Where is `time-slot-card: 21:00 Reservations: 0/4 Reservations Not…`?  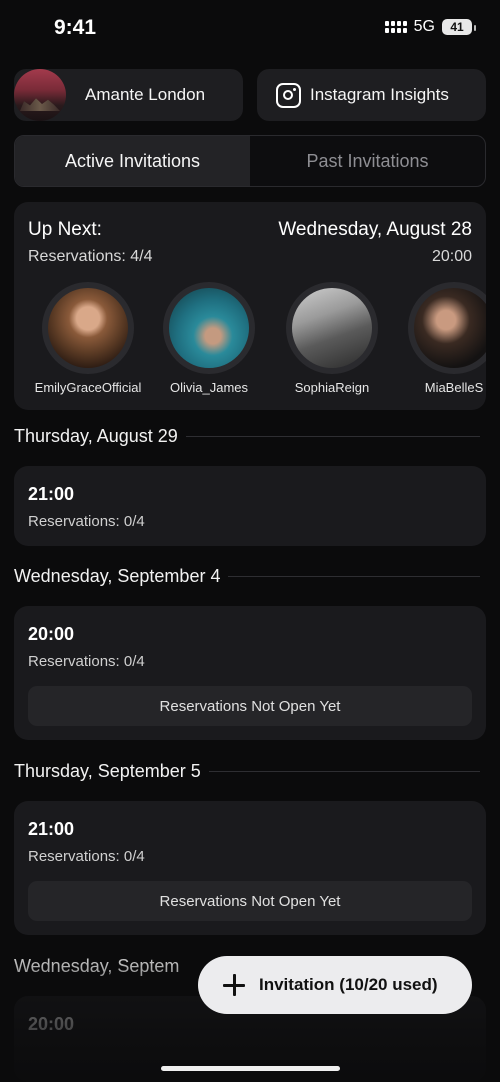 time-slot-card: 21:00 Reservations: 0/4 Reservations Not… is located at coordinates (250, 868).